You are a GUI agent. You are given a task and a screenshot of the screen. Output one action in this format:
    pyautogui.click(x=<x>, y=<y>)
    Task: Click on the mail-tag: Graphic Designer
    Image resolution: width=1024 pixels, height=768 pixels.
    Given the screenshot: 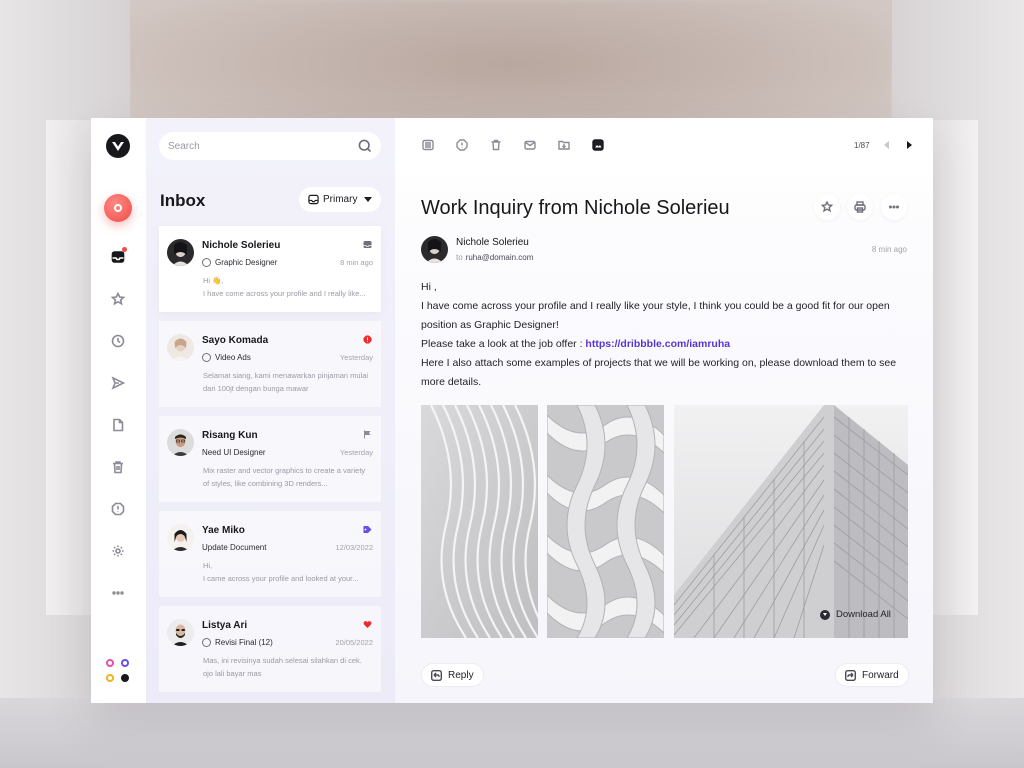 What is the action you would take?
    pyautogui.click(x=239, y=262)
    